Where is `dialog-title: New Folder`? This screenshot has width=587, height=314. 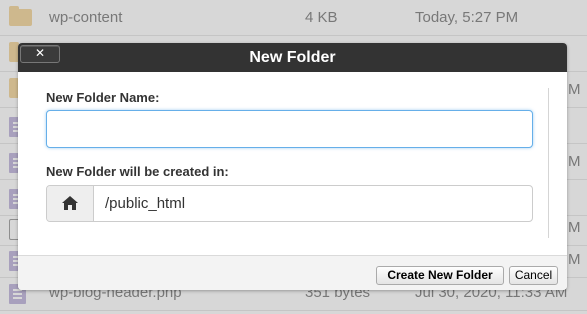 dialog-title: New Folder is located at coordinates (292, 57).